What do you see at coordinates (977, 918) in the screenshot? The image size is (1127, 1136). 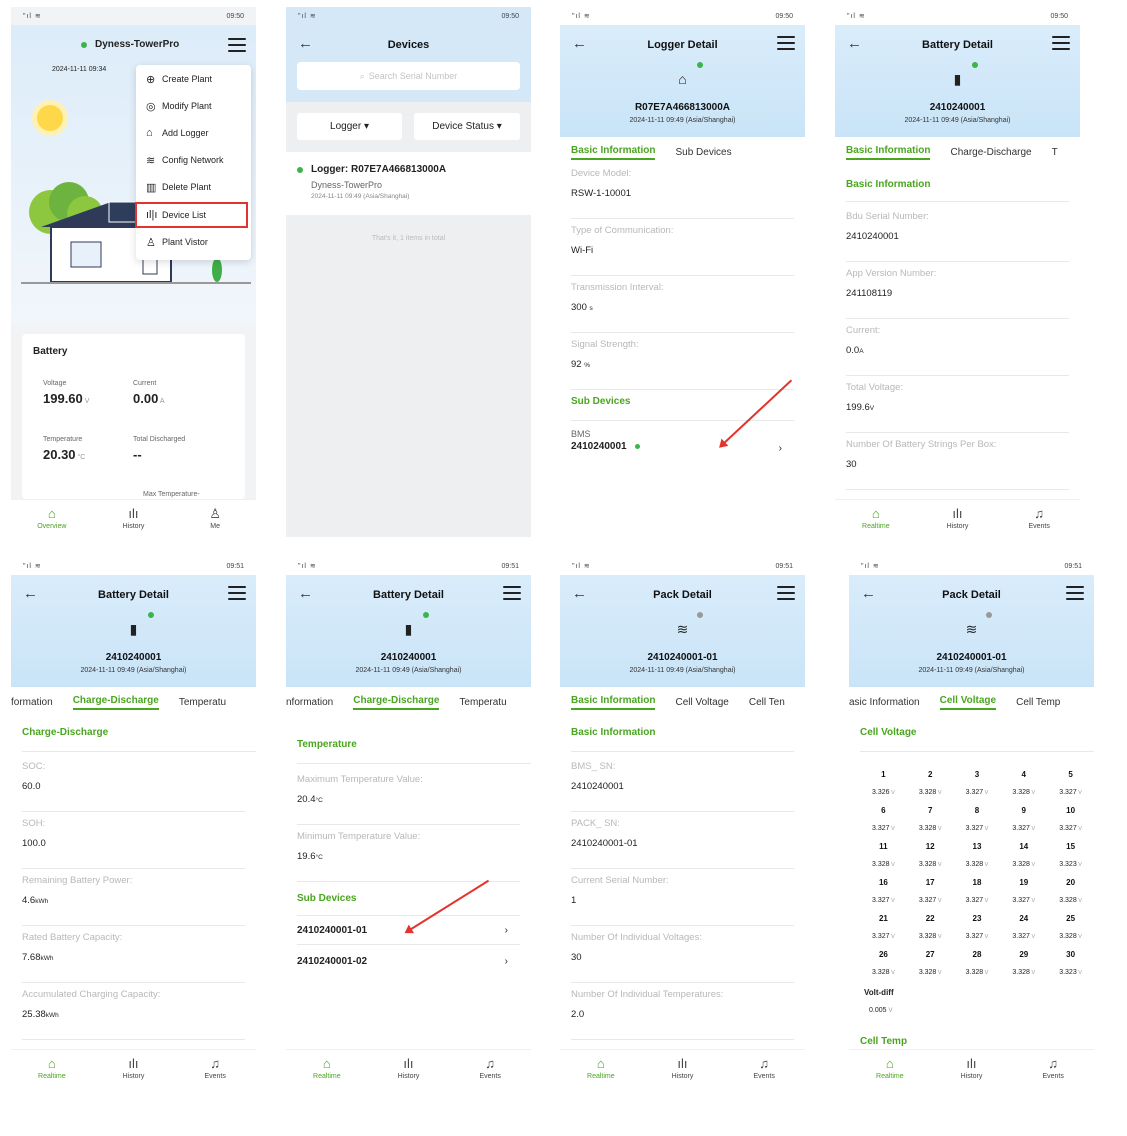 I see `cell-index-row: 21 22 23 24 25` at bounding box center [977, 918].